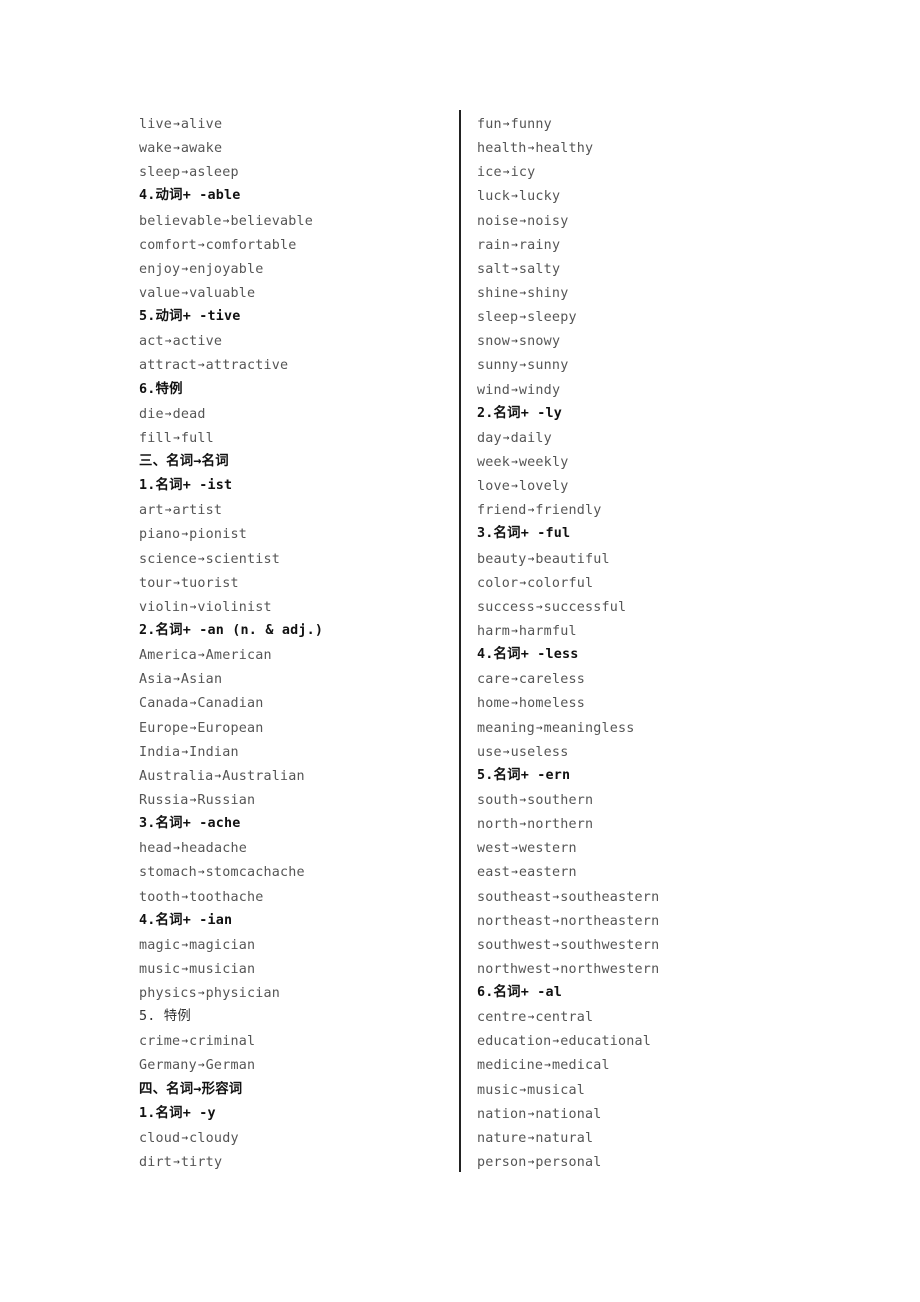 This screenshot has width=920, height=1302. Describe the element at coordinates (610, 945) in the screenshot. I see `derived-word: southwestern` at that location.